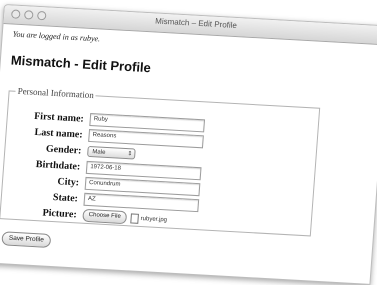  I want to click on fieldset-legend: Personal Information, so click(56, 93).